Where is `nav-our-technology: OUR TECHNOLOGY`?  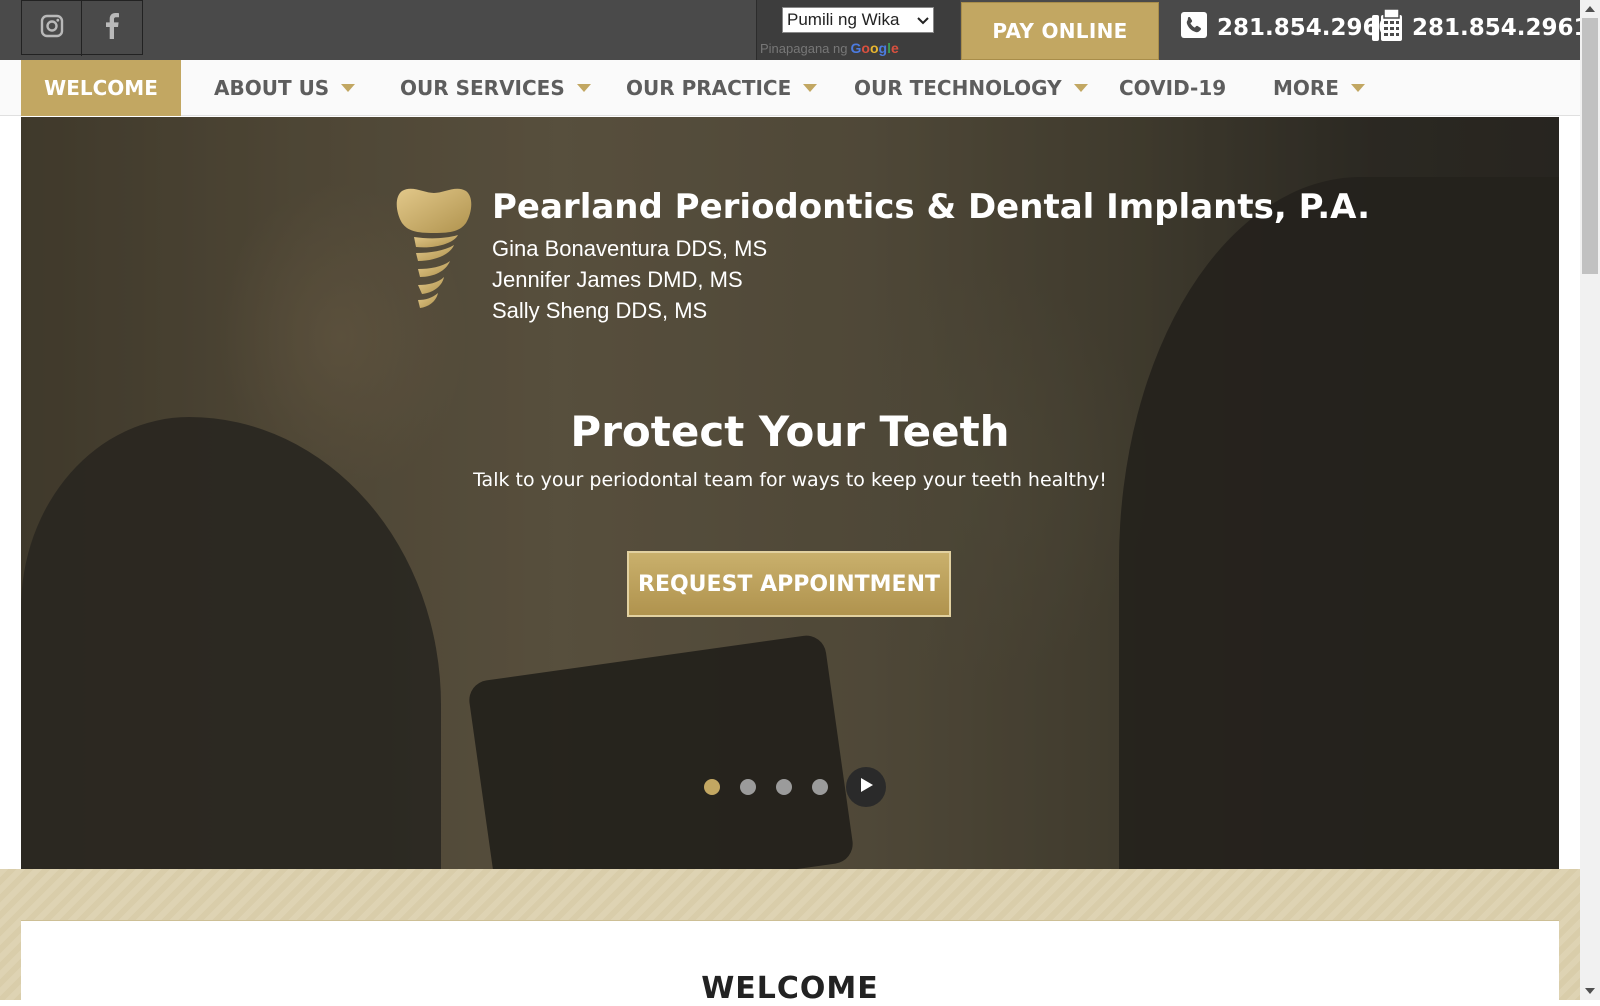
nav-our-technology: OUR TECHNOLOGY is located at coordinates (971, 88).